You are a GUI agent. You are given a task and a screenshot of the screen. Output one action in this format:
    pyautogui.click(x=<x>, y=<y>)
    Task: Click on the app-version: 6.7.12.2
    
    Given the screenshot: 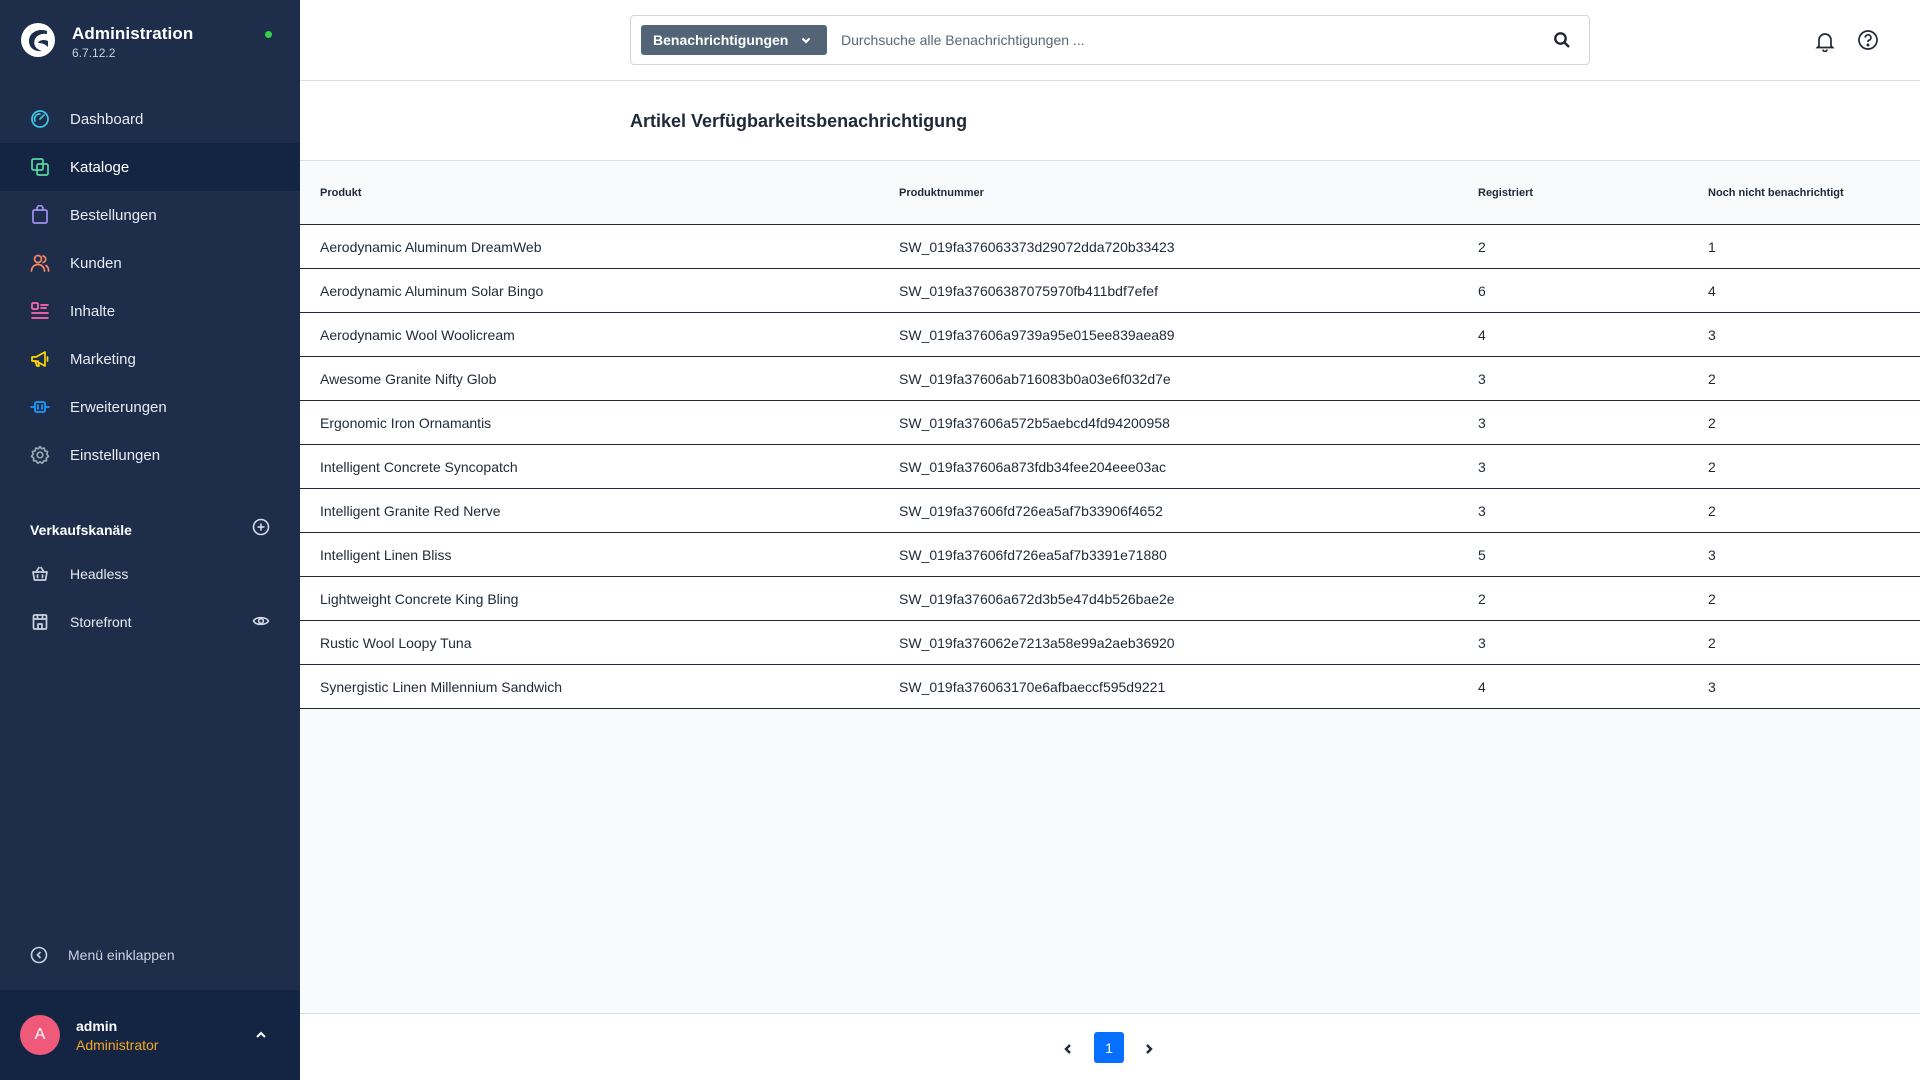 What is the action you would take?
    pyautogui.click(x=94, y=53)
    